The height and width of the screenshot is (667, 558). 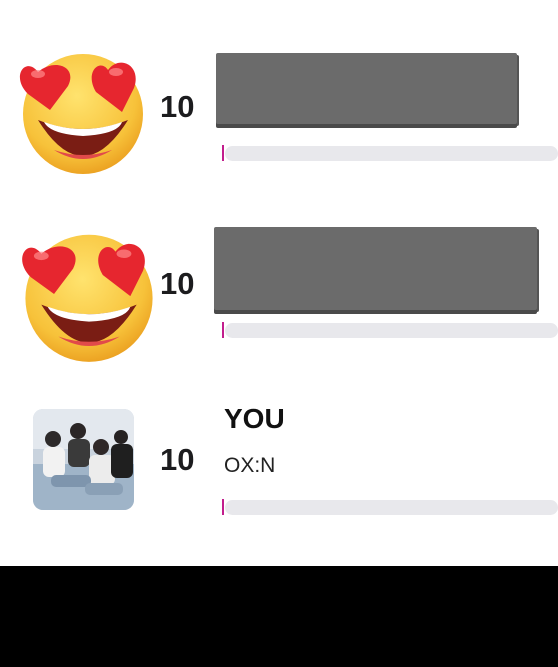 What do you see at coordinates (254, 418) in the screenshot?
I see `song-title: YOU` at bounding box center [254, 418].